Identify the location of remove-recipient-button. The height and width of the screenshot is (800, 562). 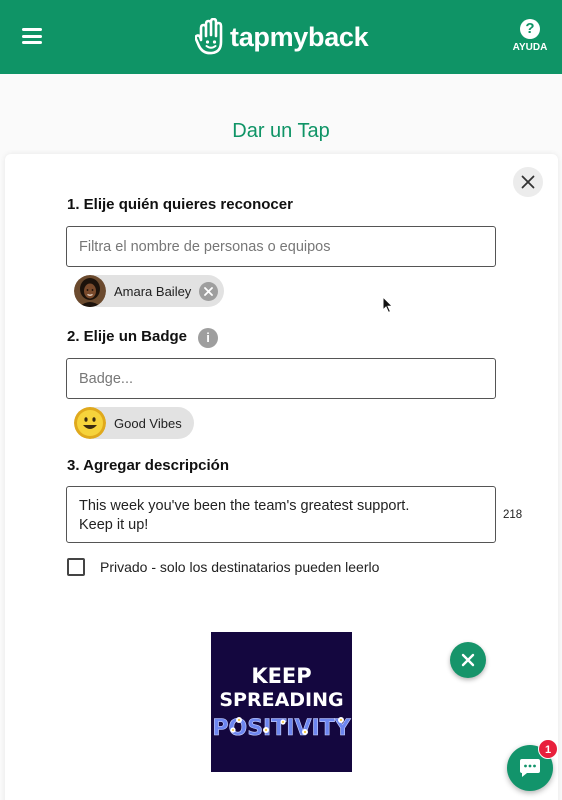
(209, 291).